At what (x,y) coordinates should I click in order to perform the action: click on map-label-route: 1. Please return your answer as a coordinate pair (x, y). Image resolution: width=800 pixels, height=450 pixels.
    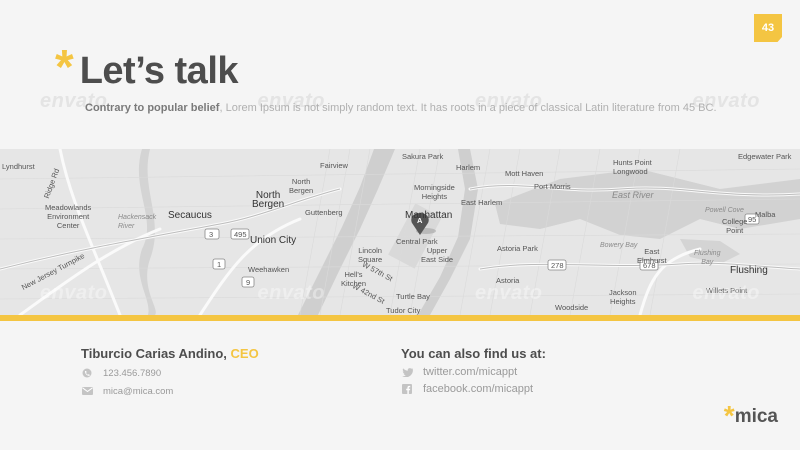
    Looking at the image, I should click on (219, 264).